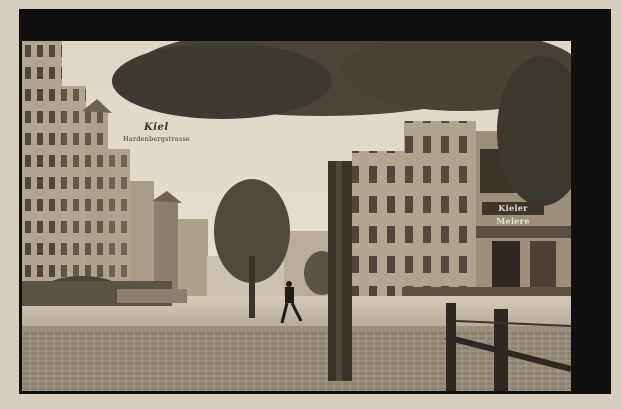 This screenshot has width=622, height=409. What do you see at coordinates (513, 214) in the screenshot?
I see `shop-sign: Kieler Meiere` at bounding box center [513, 214].